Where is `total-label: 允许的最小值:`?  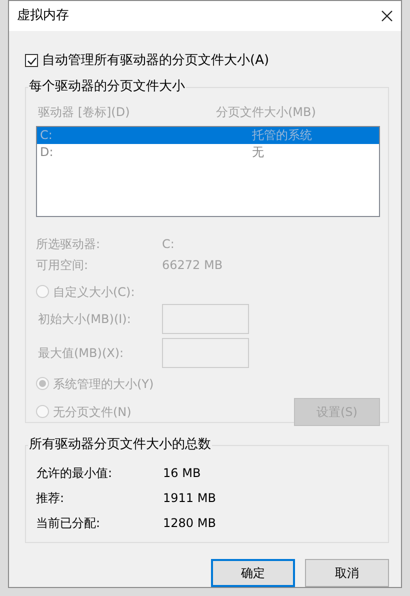
total-label: 允许的最小值: is located at coordinates (75, 473).